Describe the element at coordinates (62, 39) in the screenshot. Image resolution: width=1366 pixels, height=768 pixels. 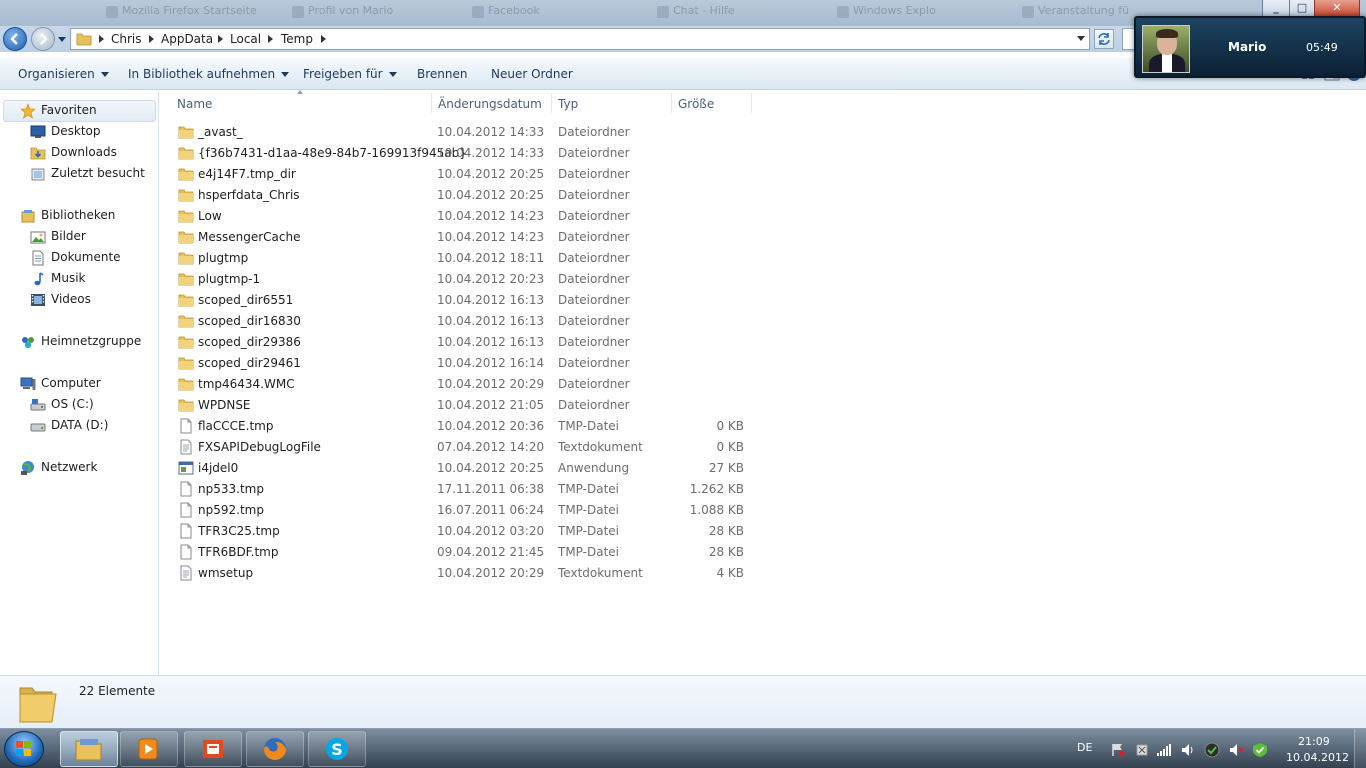
I see `recent-pages-dropdown` at that location.